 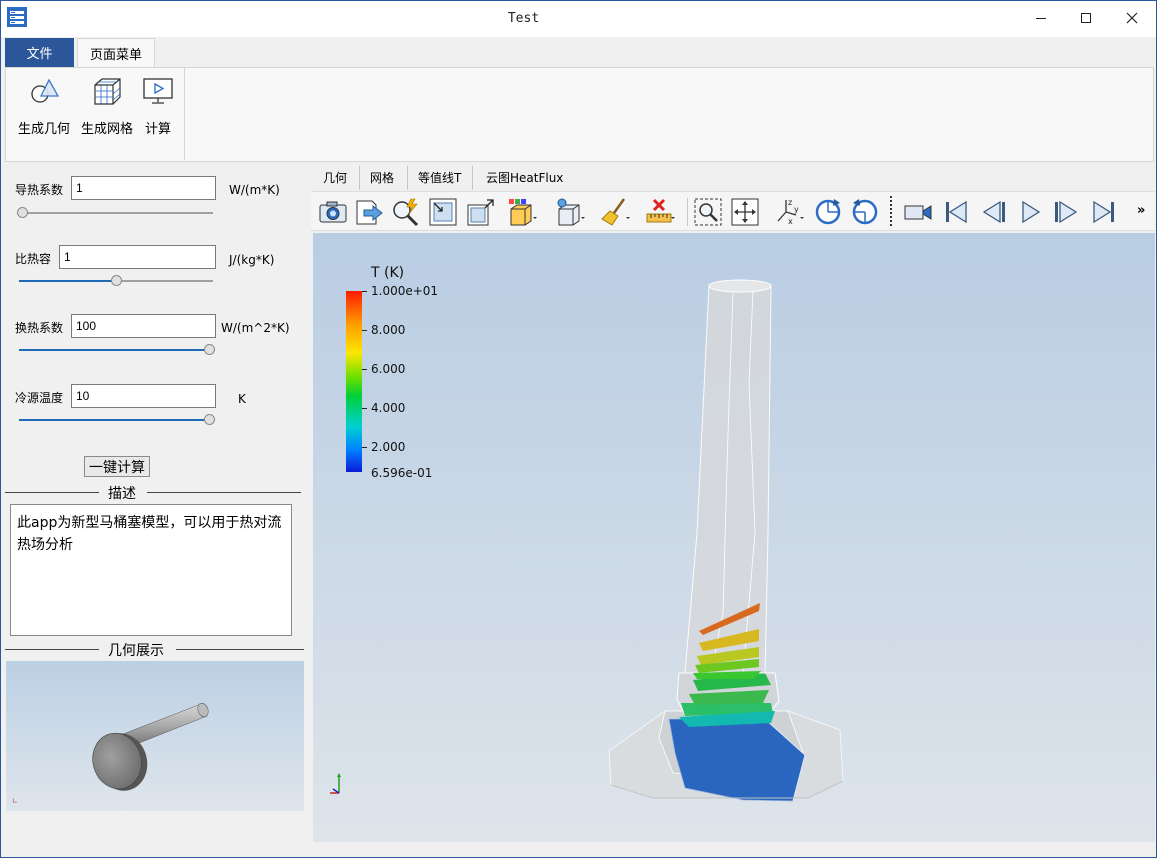 What do you see at coordinates (993, 212) in the screenshot?
I see `prev-frame-icon` at bounding box center [993, 212].